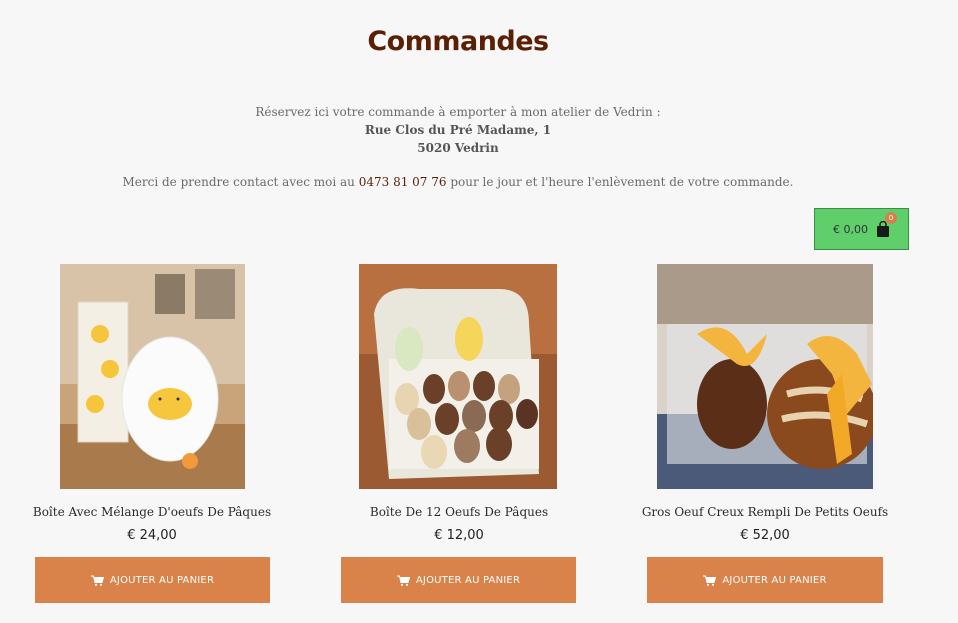  I want to click on product-price-1: € 24,00, so click(152, 535).